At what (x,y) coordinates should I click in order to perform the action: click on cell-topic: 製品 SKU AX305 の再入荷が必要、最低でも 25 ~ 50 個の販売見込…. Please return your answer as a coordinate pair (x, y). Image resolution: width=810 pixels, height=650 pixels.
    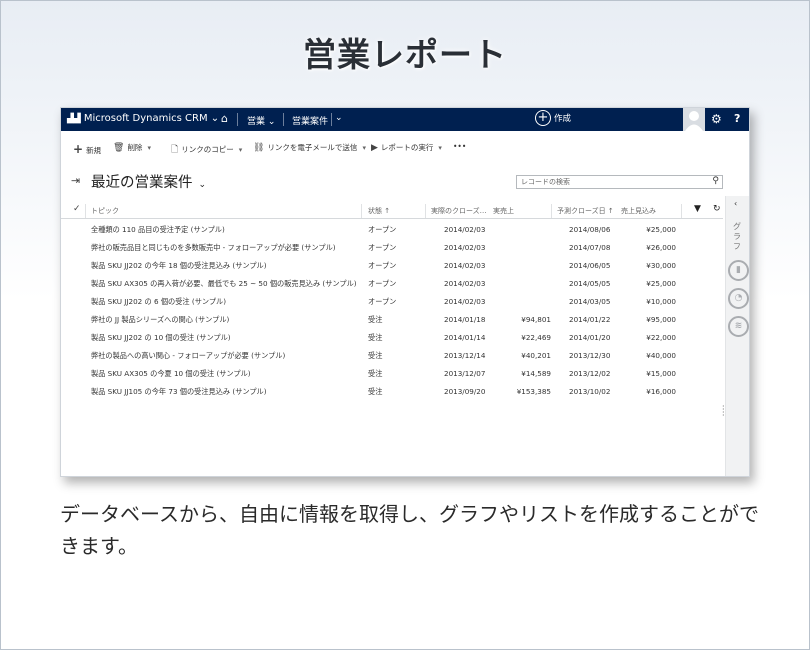
    Looking at the image, I should click on (224, 284).